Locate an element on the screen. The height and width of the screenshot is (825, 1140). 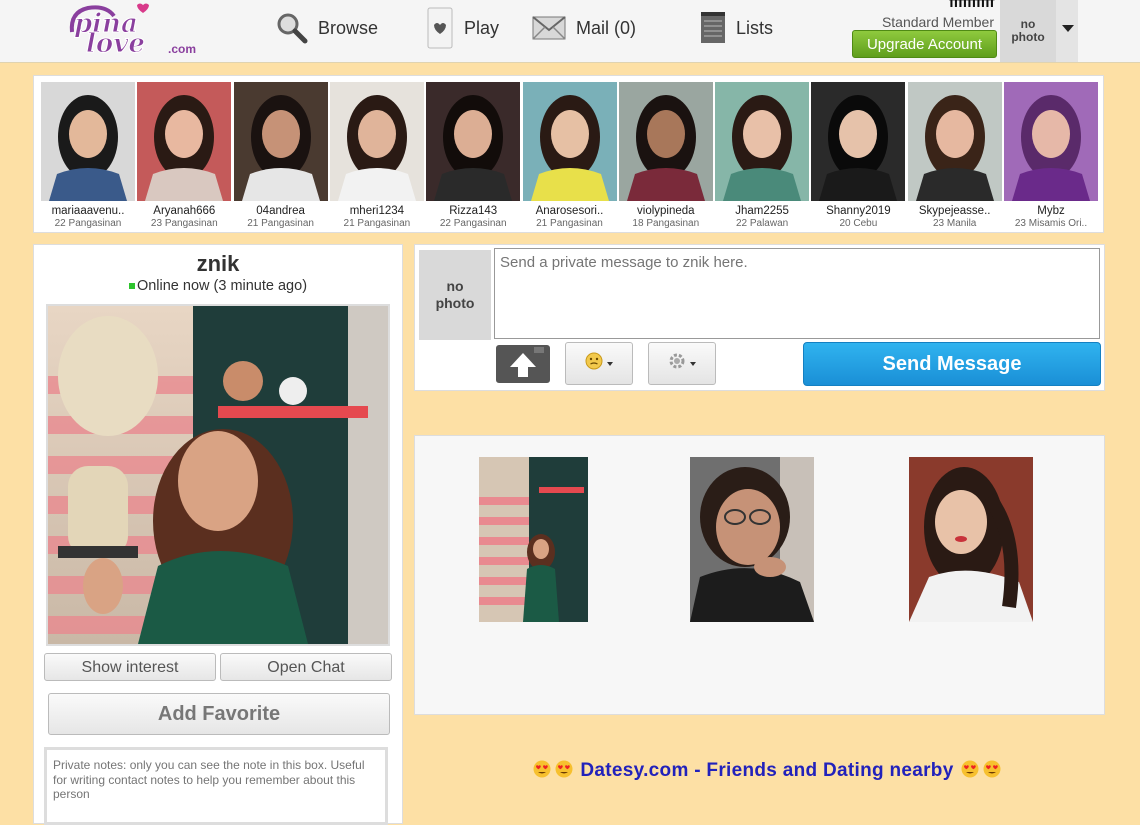
member-card: Anarosesori.. 21 Pangasinan is located at coordinates (570, 157).